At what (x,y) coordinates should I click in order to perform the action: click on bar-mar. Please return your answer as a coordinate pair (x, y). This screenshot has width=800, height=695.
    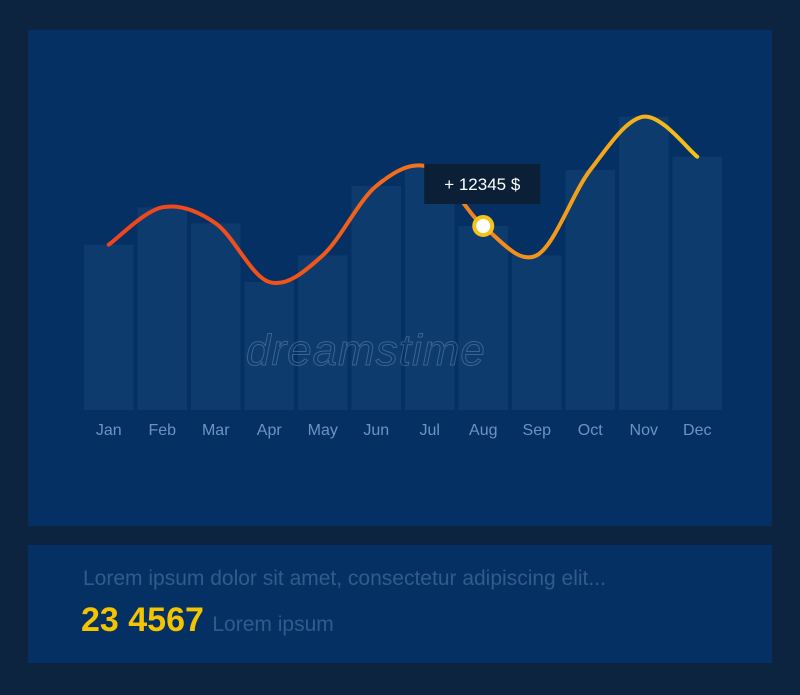
    Looking at the image, I should click on (216, 316).